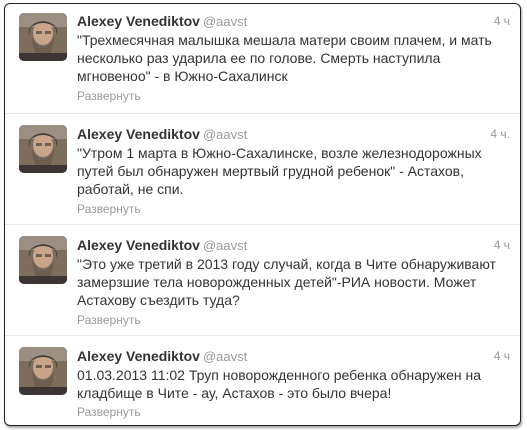 The height and width of the screenshot is (430, 527). I want to click on tweet-time: 4 ч., so click(500, 134).